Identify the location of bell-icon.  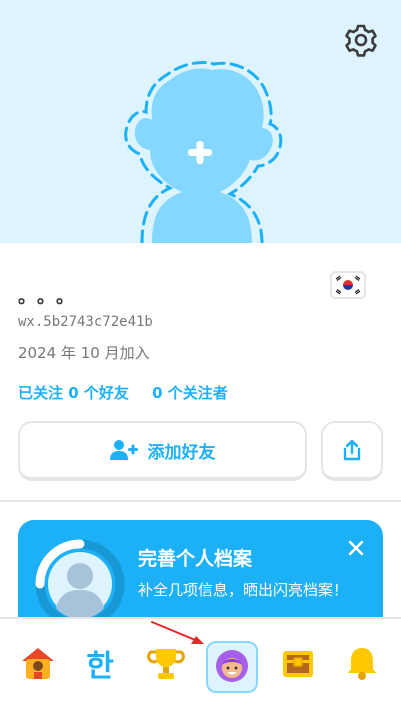
(362, 664).